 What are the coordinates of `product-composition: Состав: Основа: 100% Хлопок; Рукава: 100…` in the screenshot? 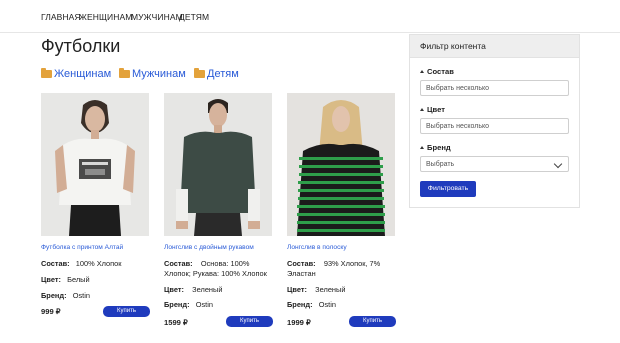 It's located at (220, 269).